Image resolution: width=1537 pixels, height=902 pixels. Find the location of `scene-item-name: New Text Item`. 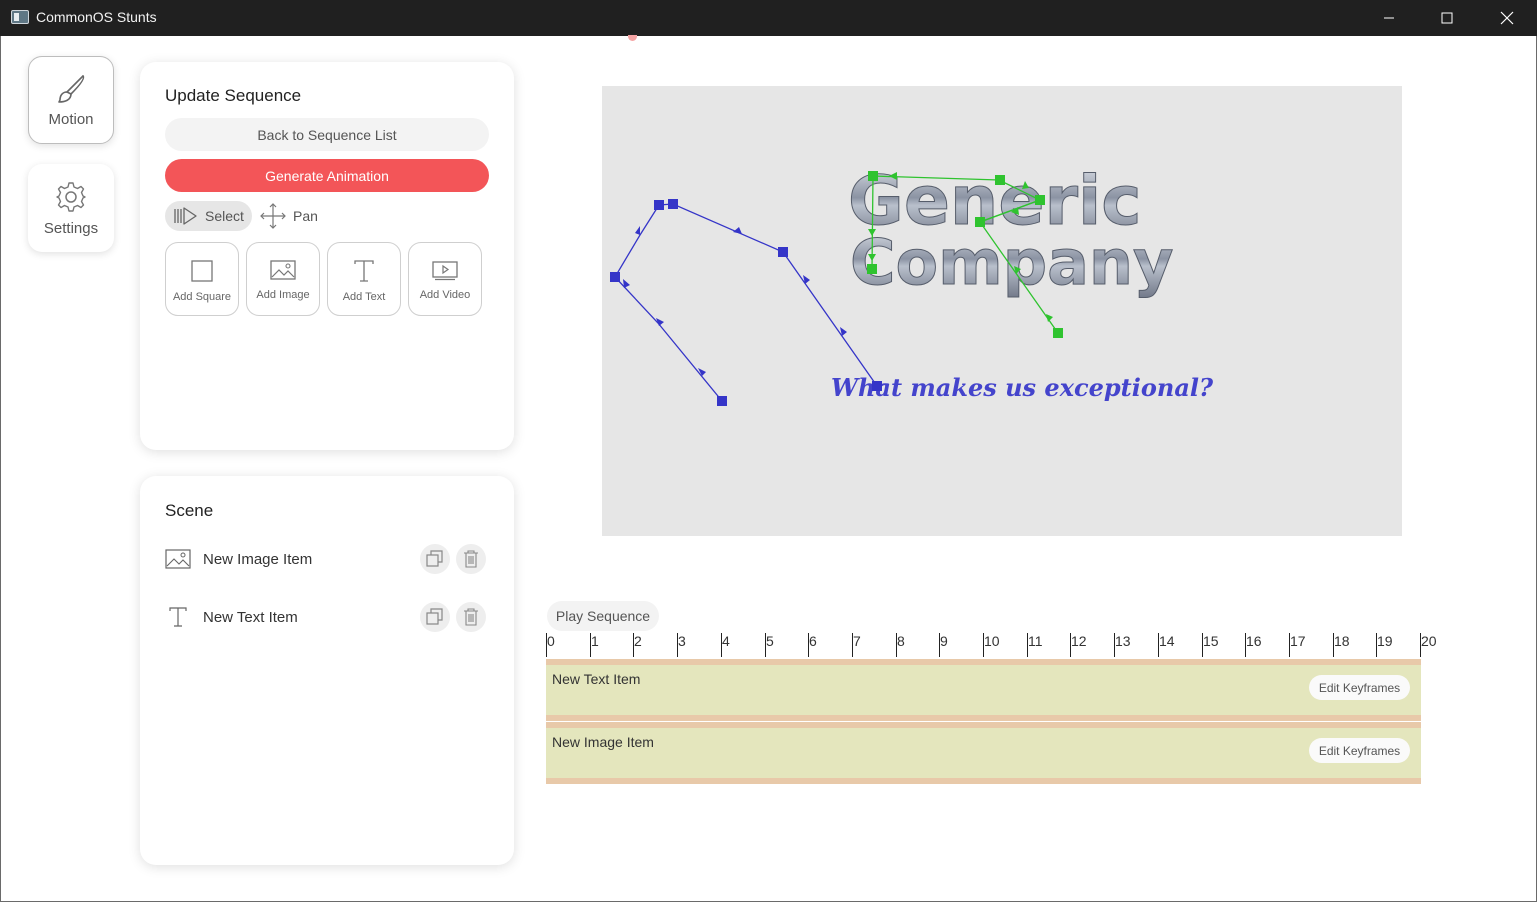

scene-item-name: New Text Item is located at coordinates (250, 617).